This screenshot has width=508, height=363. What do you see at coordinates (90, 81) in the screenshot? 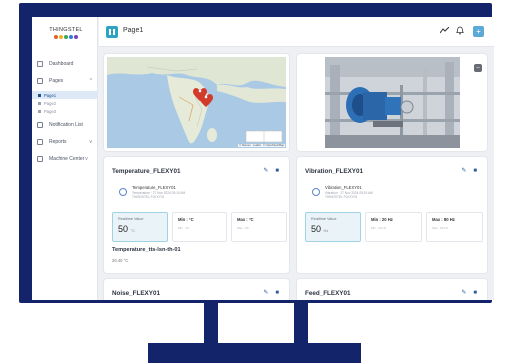
I see `chevron-up-icon: ^` at bounding box center [90, 81].